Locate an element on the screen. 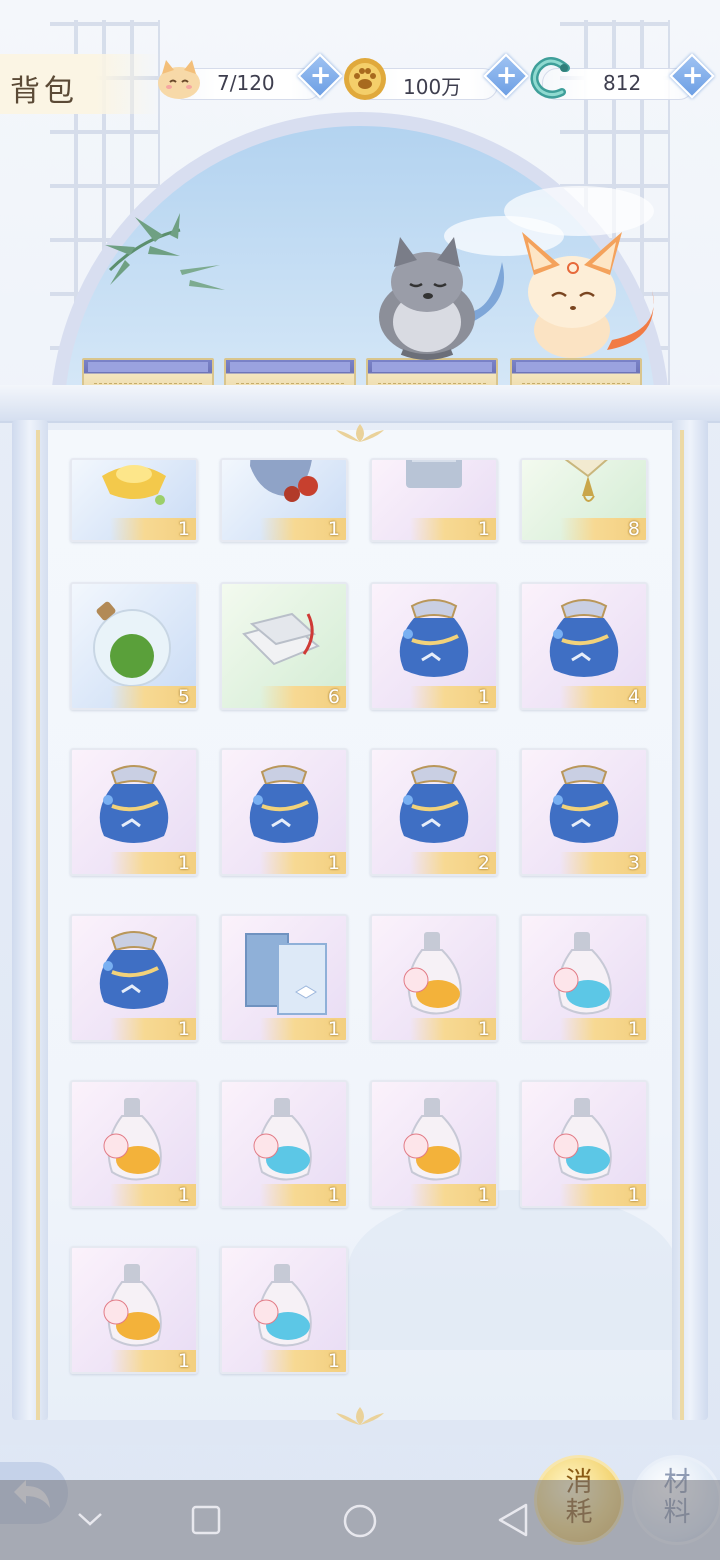 This screenshot has height=1560, width=720. inventory-slot: 2 is located at coordinates (434, 812).